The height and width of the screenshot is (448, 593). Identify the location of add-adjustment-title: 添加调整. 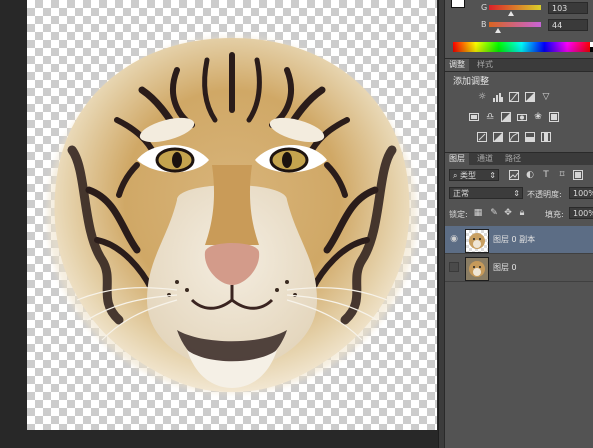
(471, 82).